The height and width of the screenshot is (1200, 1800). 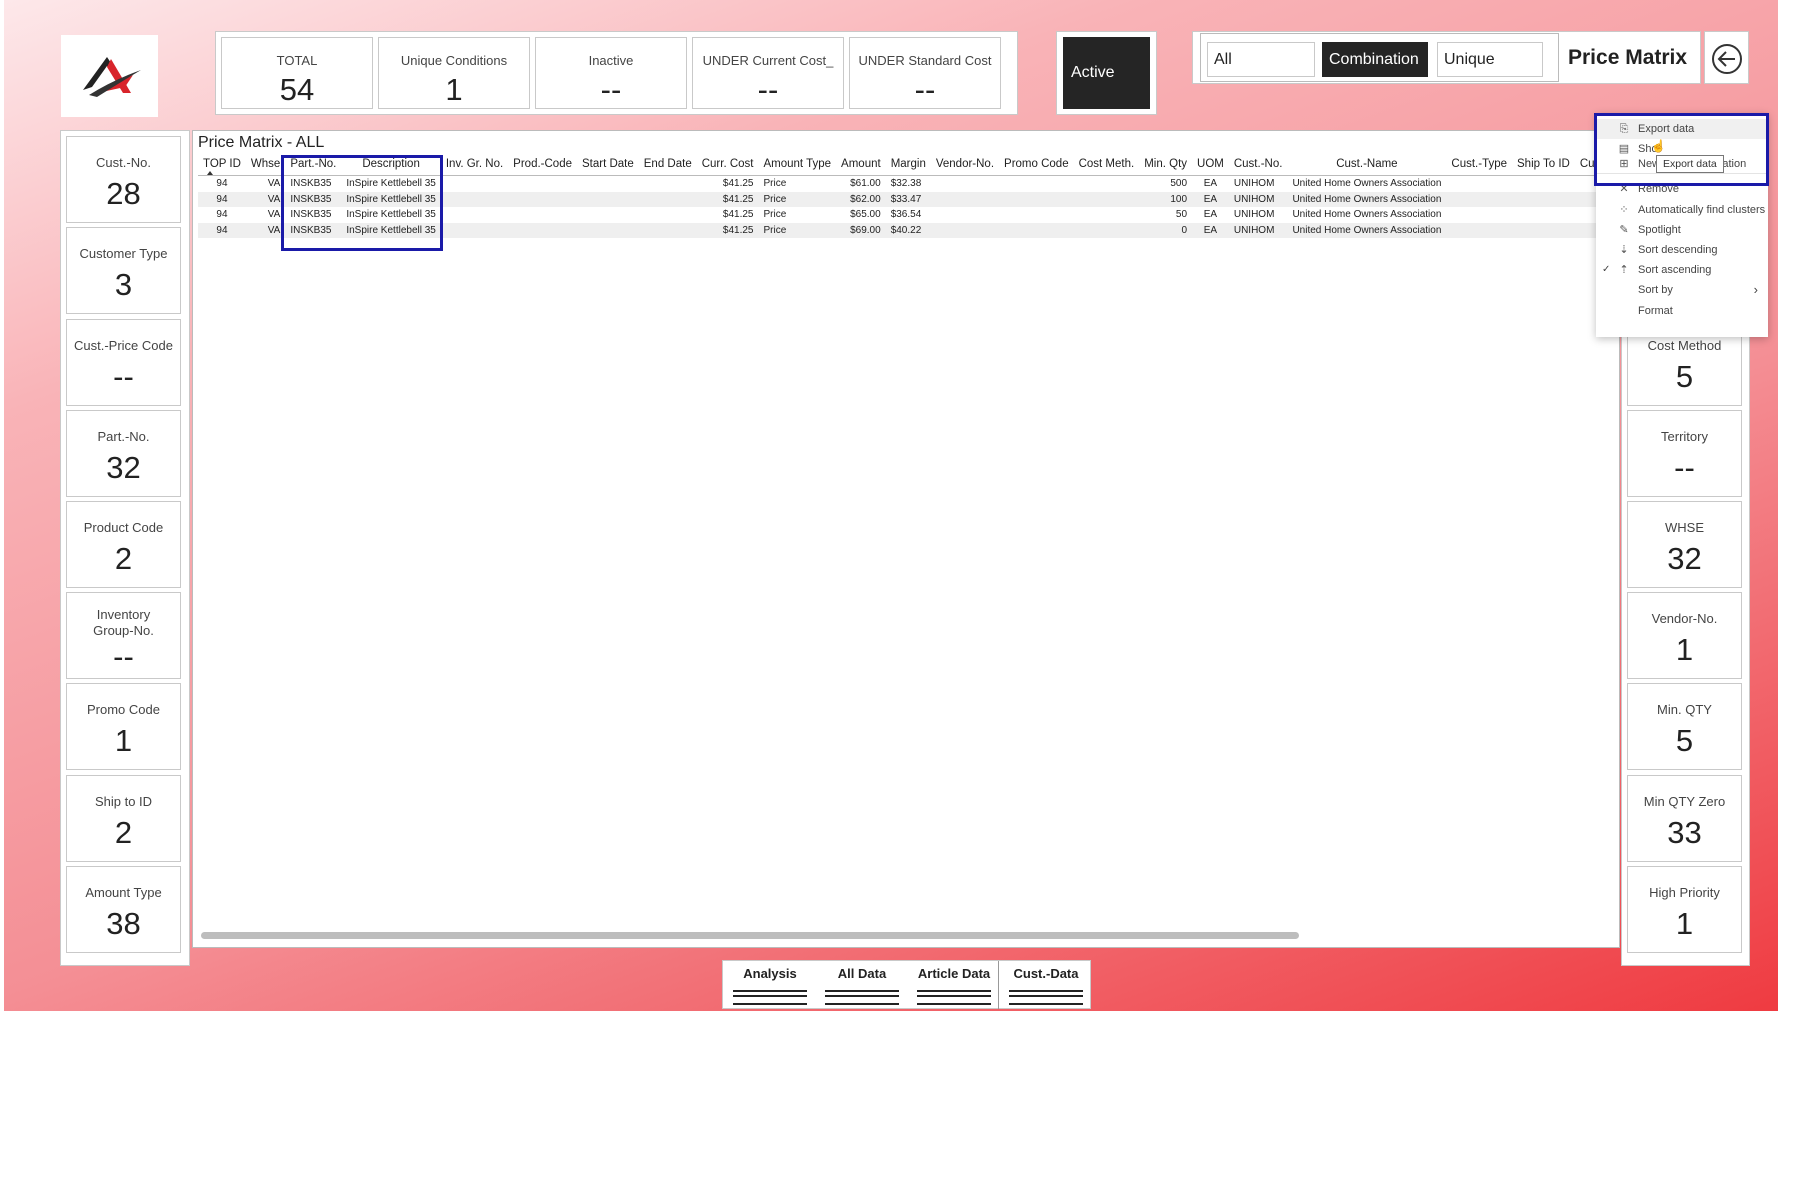 I want to click on active-filter-button: Active, so click(x=1106, y=73).